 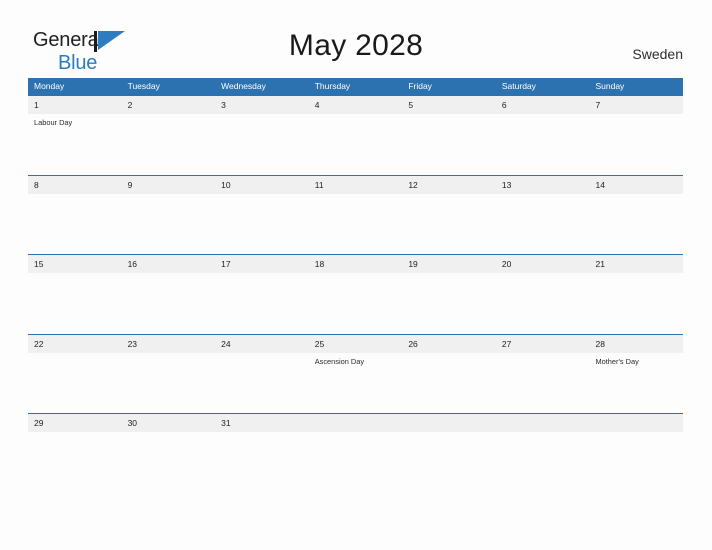 What do you see at coordinates (543, 264) in the screenshot?
I see `day-number: 20` at bounding box center [543, 264].